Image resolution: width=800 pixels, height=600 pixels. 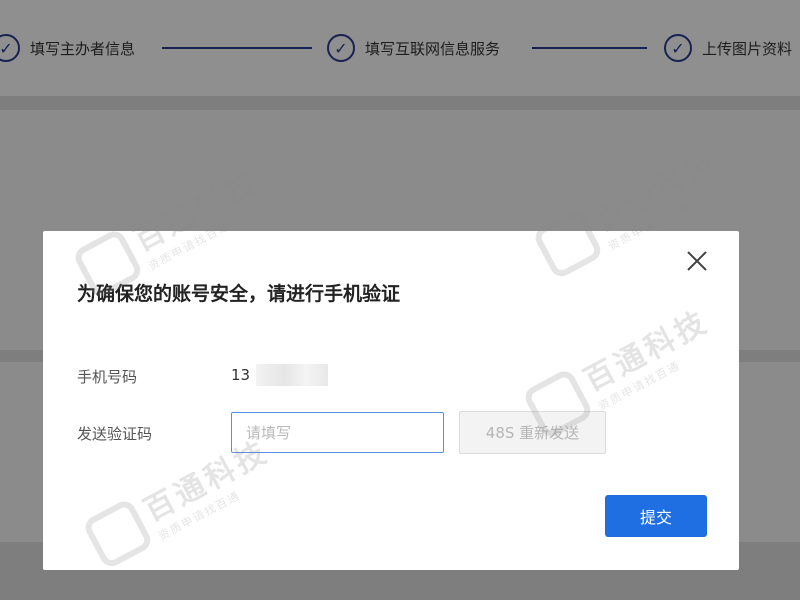 I want to click on resend-code-button: 48S 重新发送, so click(x=532, y=432).